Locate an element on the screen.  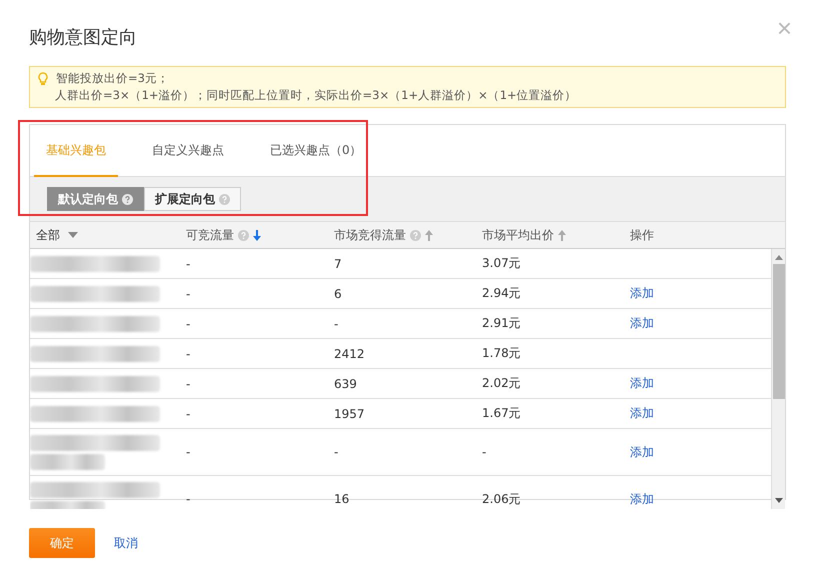
column-header: 全部 is located at coordinates (57, 235).